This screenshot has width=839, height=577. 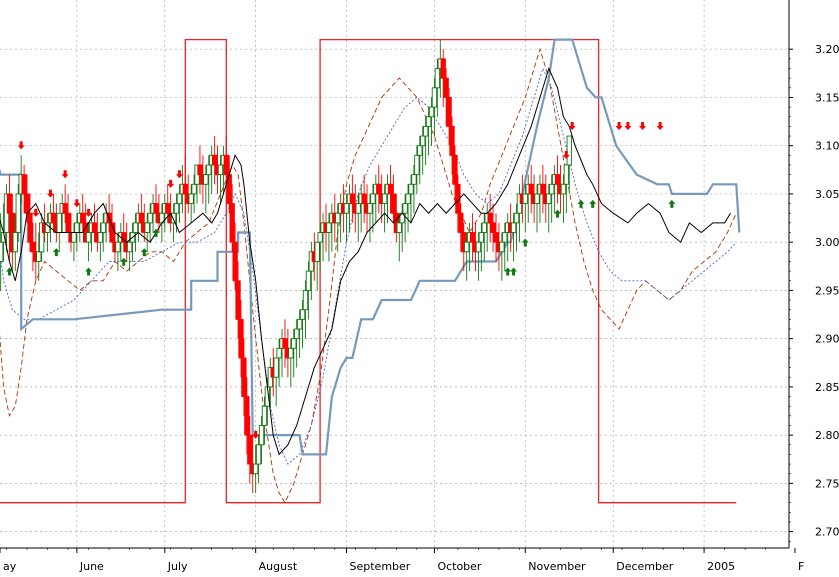 I want to click on x-tick-label: November, so click(x=557, y=566).